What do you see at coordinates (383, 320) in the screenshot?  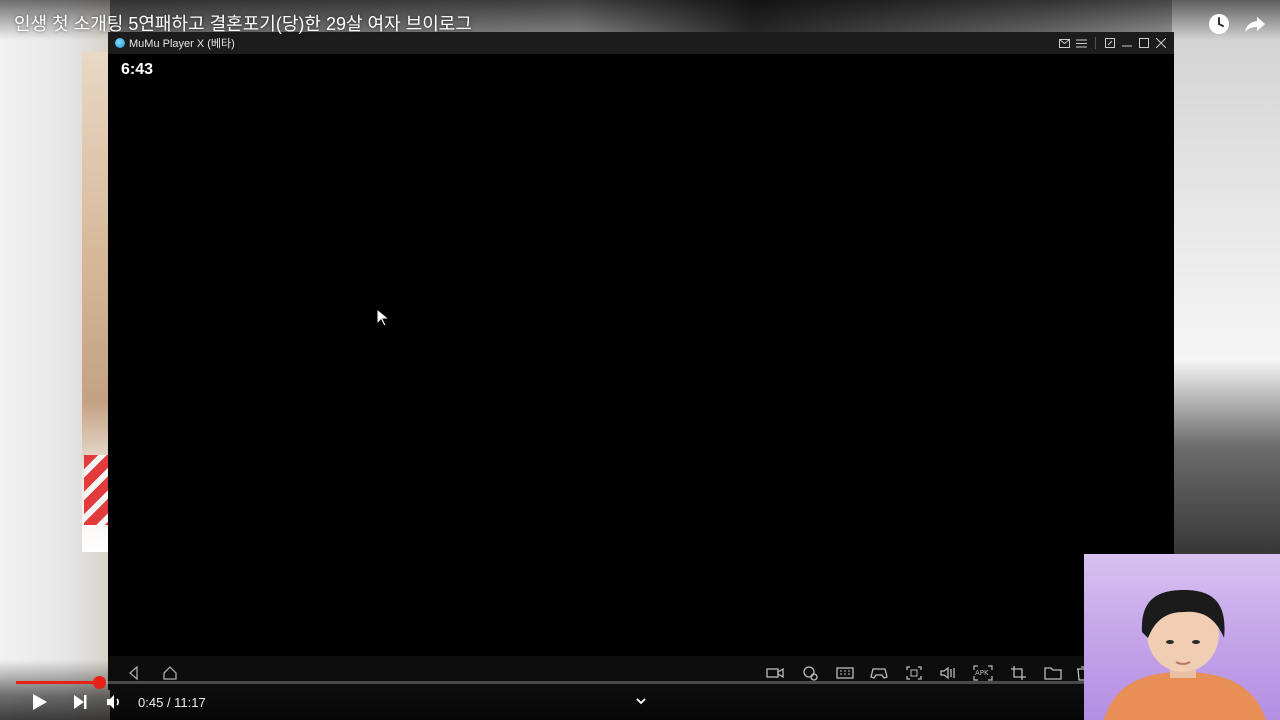 I see `mouse-cursor-icon` at bounding box center [383, 320].